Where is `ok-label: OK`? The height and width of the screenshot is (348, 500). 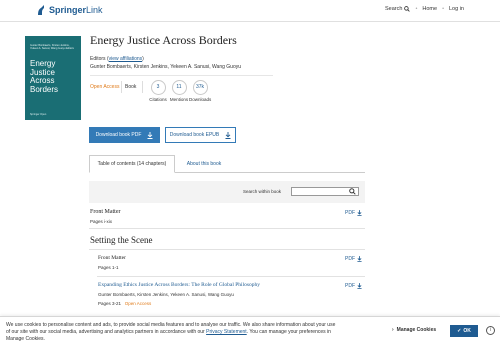
ok-label: OK is located at coordinates (467, 331).